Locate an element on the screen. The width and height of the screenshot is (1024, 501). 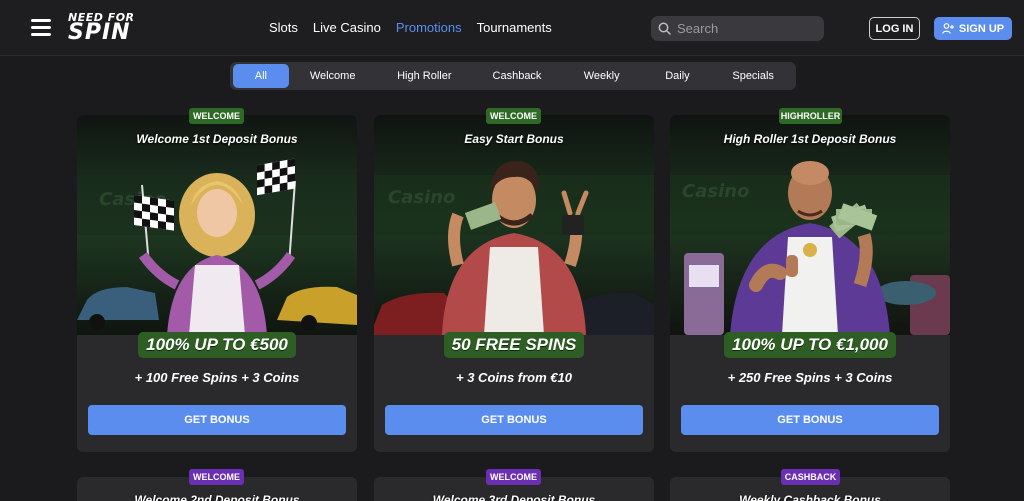
main-nav: Slots Live Casino Promotions Tournaments is located at coordinates (418, 28).